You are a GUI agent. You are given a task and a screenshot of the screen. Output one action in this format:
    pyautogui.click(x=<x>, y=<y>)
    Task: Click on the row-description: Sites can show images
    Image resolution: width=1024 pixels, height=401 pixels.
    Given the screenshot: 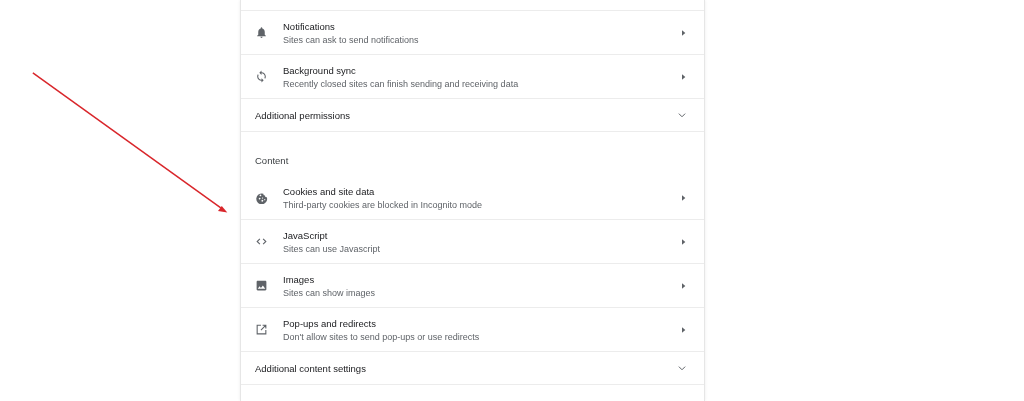 What is the action you would take?
    pyautogui.click(x=330, y=292)
    